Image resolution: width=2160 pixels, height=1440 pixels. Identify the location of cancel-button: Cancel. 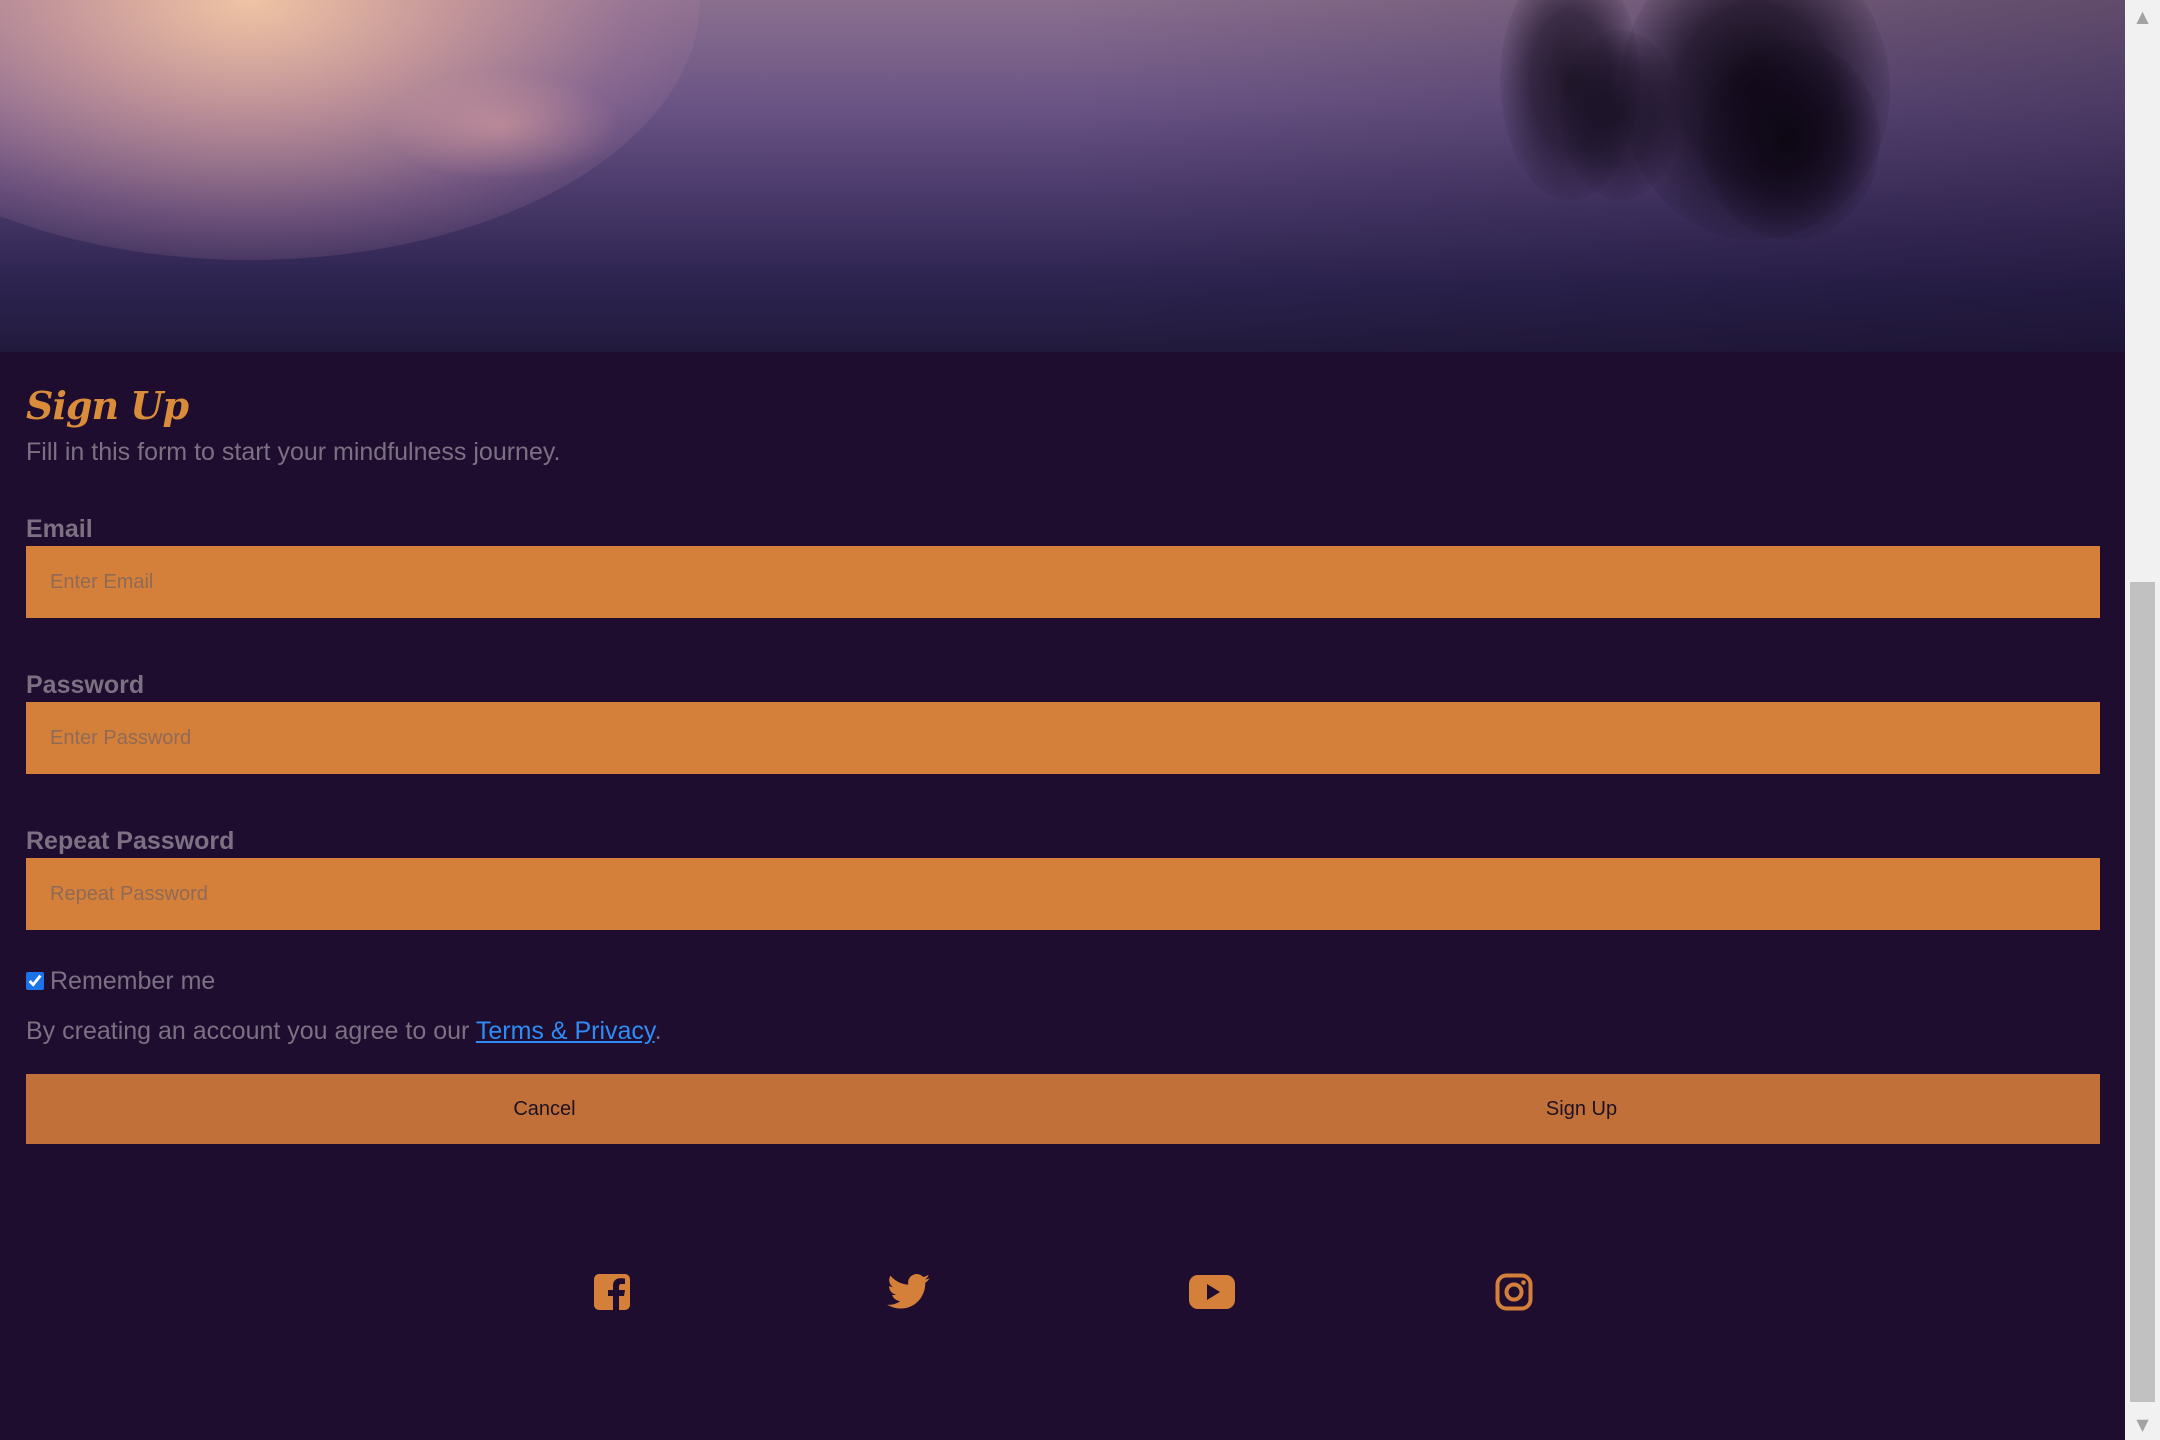
(544, 1109).